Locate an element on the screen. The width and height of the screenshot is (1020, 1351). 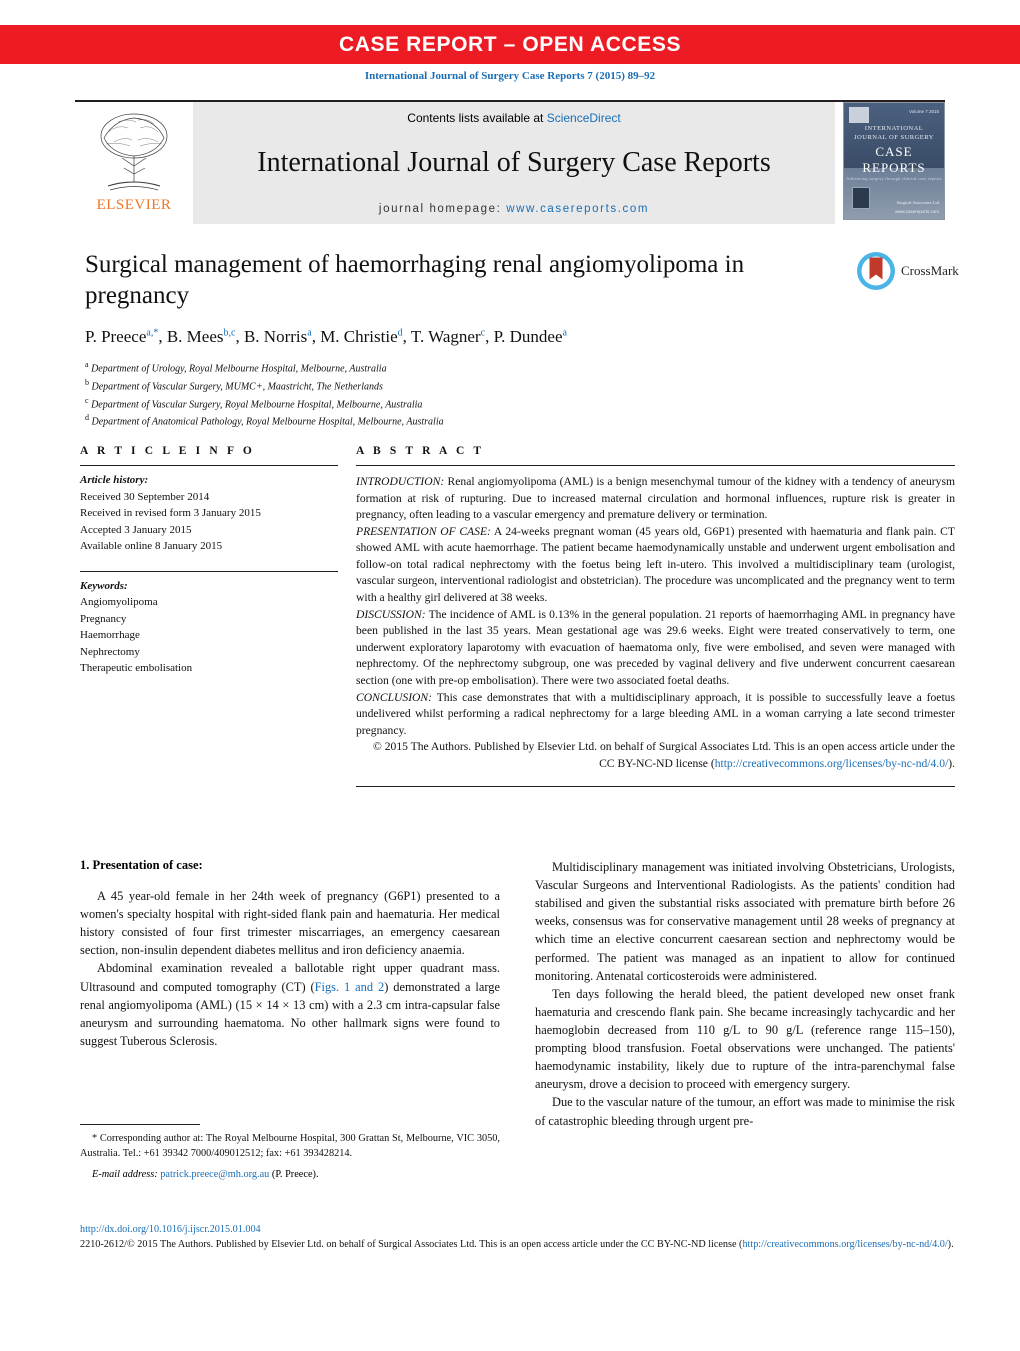
cover-crest-icon is located at coordinates (861, 198).